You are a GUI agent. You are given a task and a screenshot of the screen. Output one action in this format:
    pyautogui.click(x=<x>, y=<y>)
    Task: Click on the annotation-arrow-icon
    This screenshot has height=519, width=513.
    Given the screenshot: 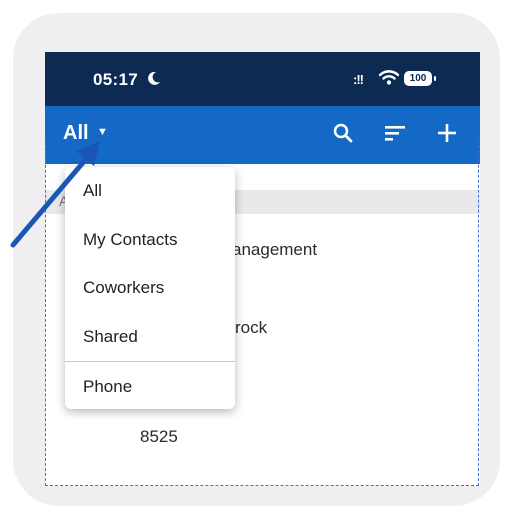 What is the action you would take?
    pyautogui.click(x=55, y=194)
    